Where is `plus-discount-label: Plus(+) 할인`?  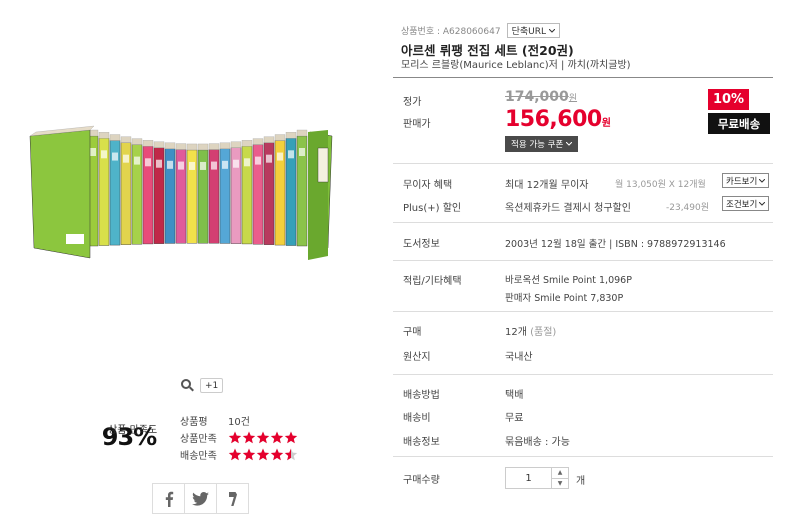
plus-discount-label: Plus(+) 할인 is located at coordinates (432, 208).